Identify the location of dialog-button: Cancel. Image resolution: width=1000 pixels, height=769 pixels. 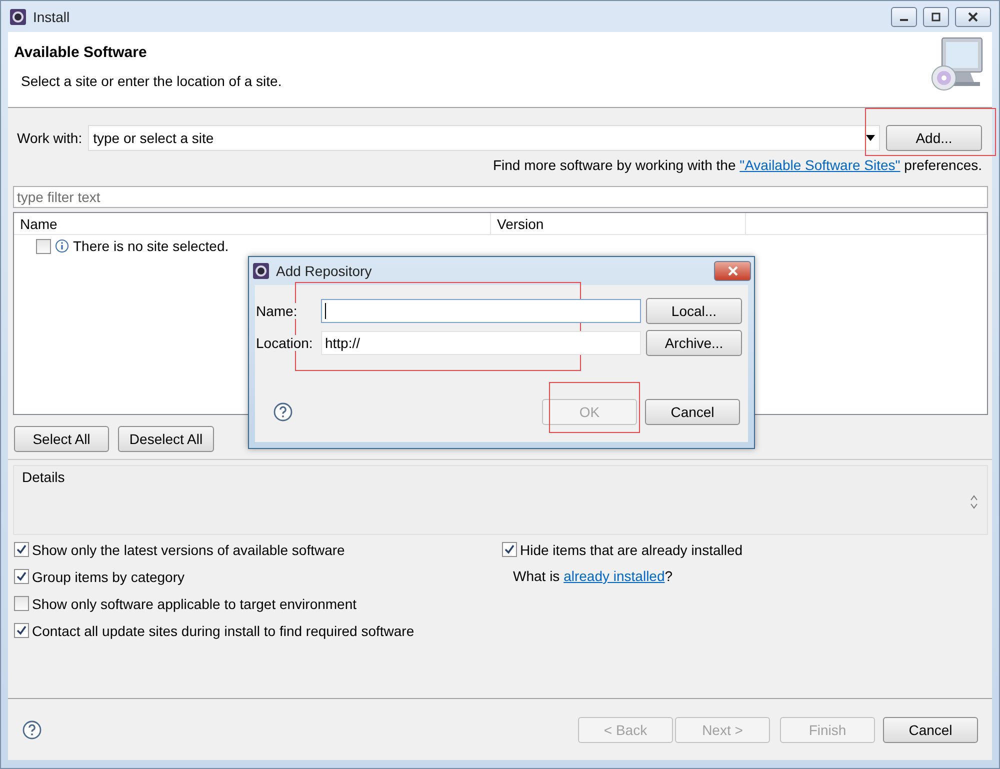
(692, 412).